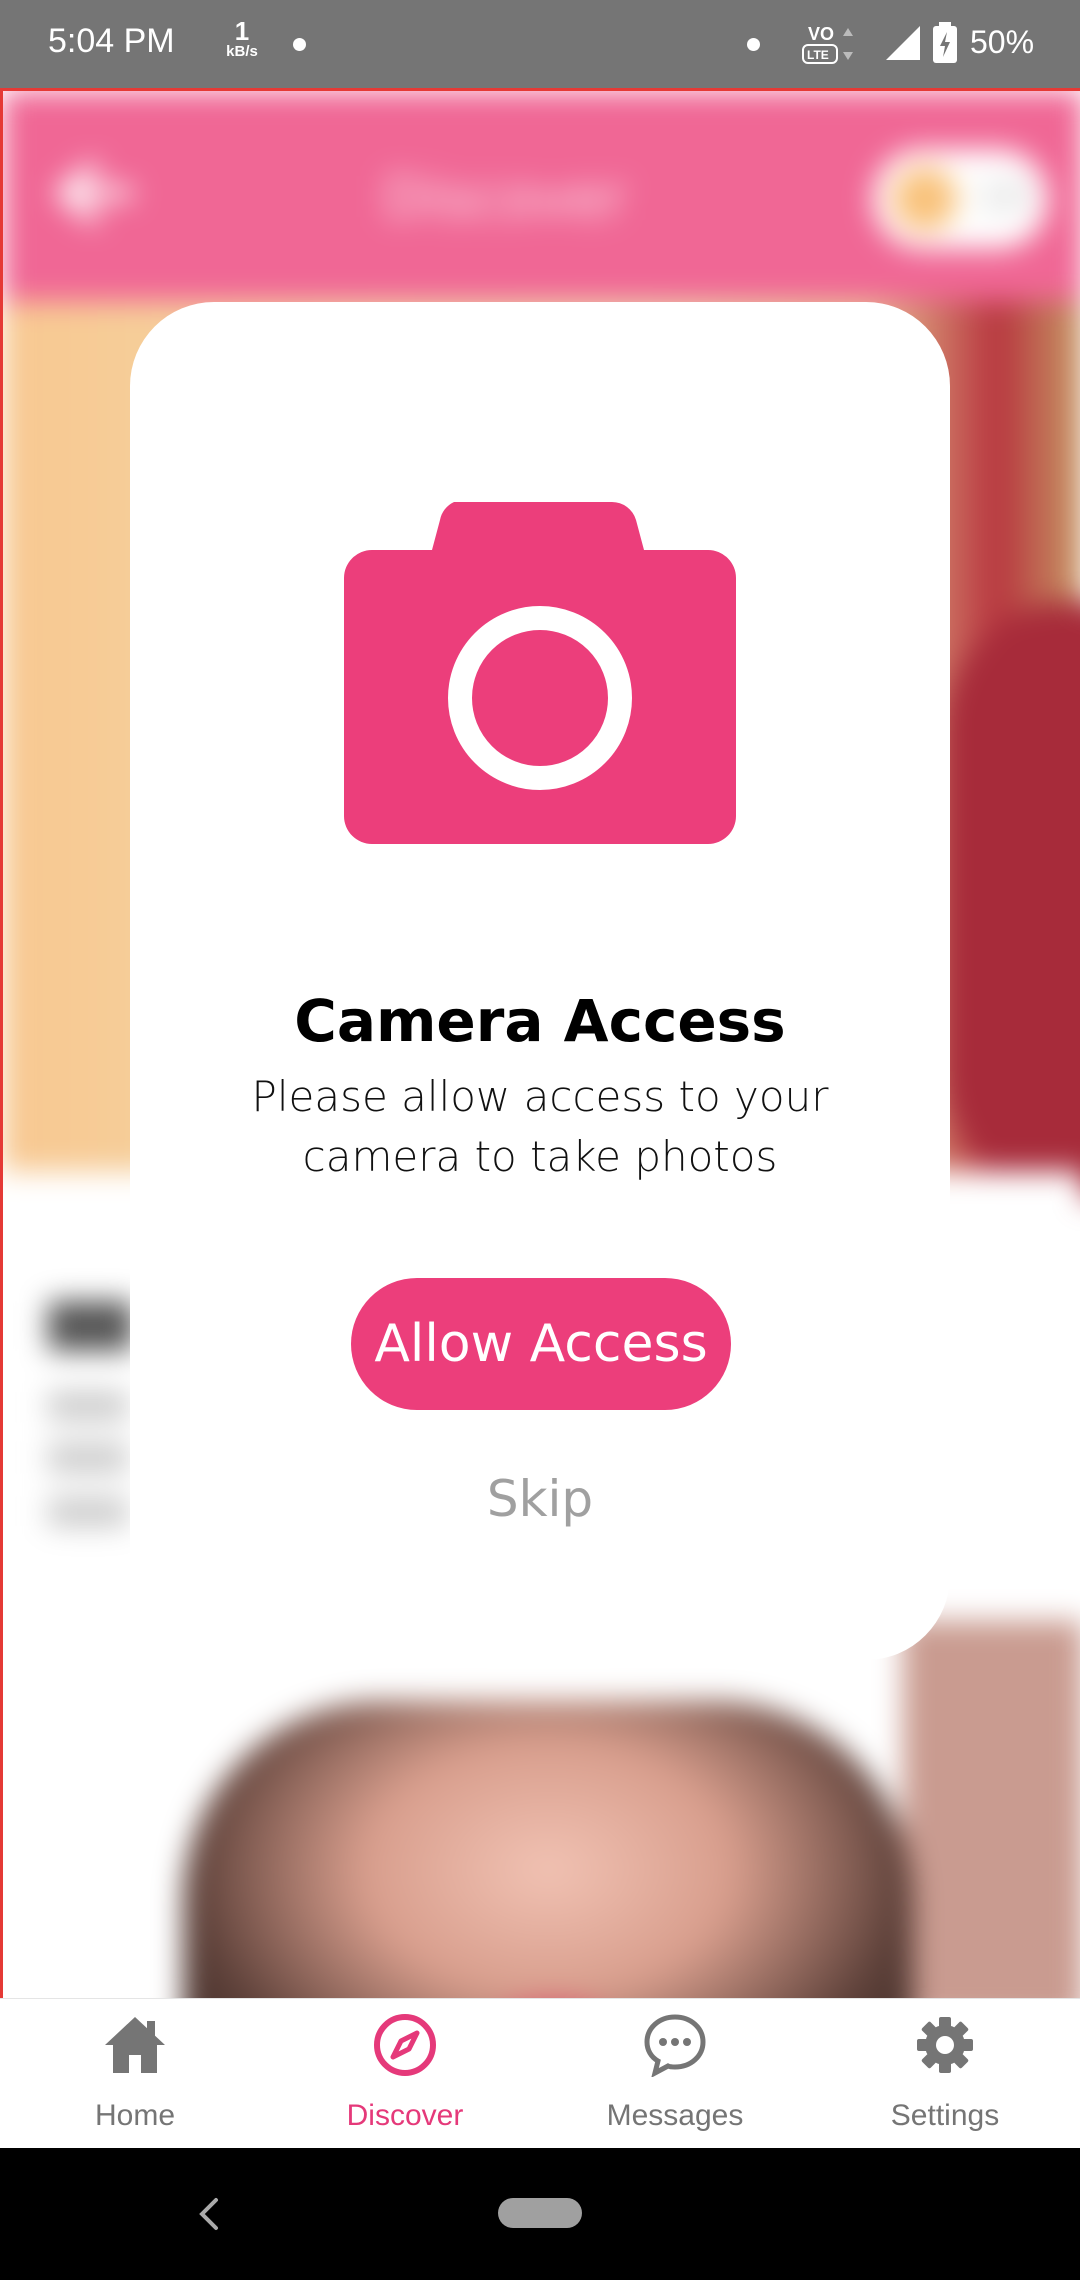 The width and height of the screenshot is (1080, 2280). I want to click on nav-item-messages: Messages, so click(675, 2074).